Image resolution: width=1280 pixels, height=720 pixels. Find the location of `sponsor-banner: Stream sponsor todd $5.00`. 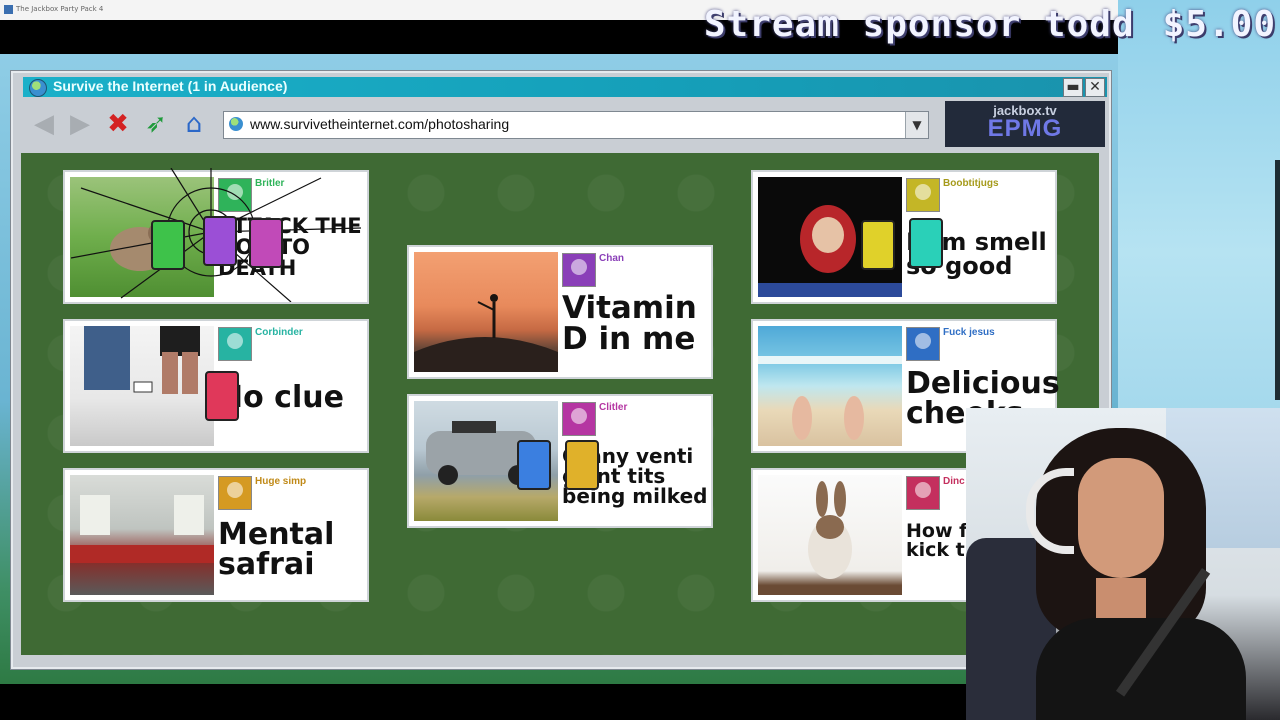

sponsor-banner: Stream sponsor todd $5.00 is located at coordinates (990, 25).